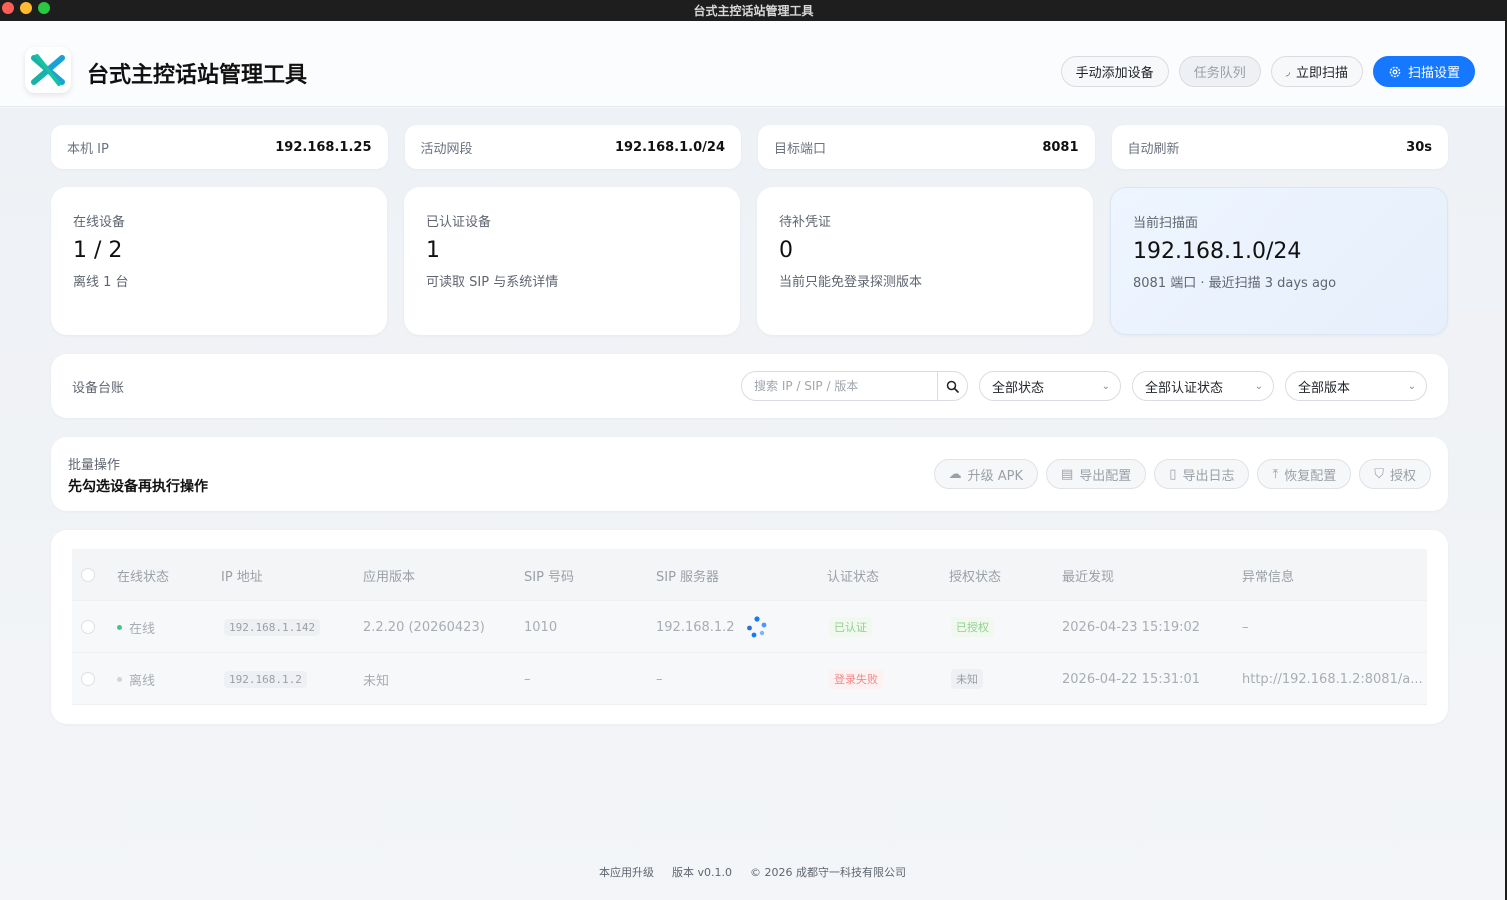 This screenshot has width=1507, height=900. I want to click on auth-filter-select: 全部认证状态 ⌄, so click(1203, 386).